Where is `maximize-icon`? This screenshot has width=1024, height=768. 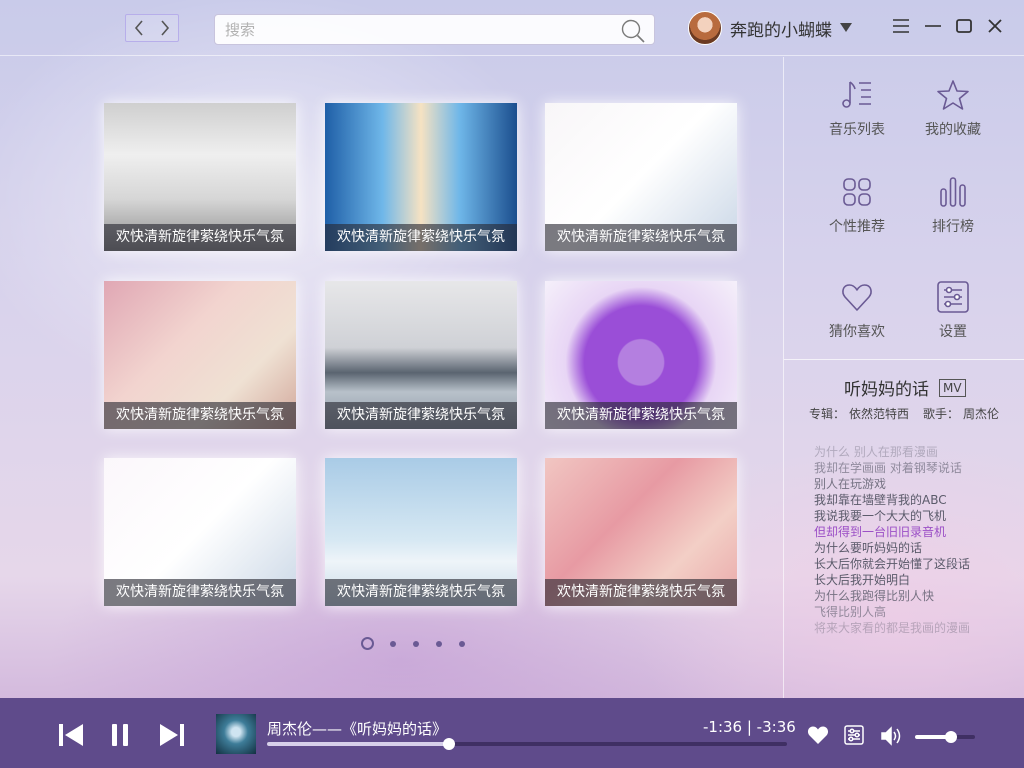
maximize-icon is located at coordinates (964, 26).